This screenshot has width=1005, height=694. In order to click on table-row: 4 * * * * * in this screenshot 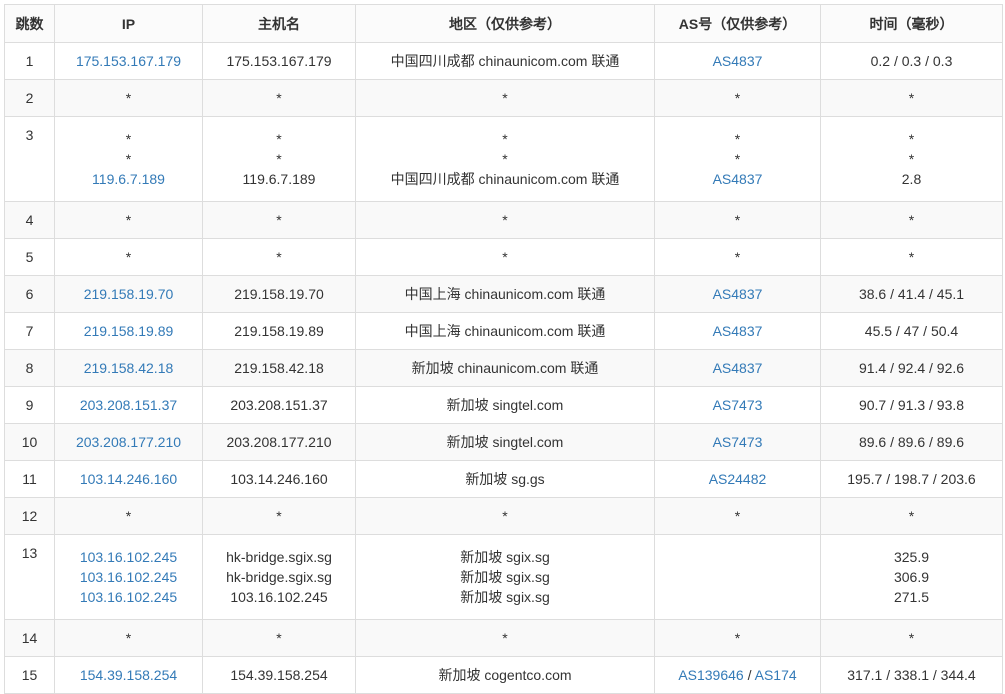, I will do `click(503, 220)`.